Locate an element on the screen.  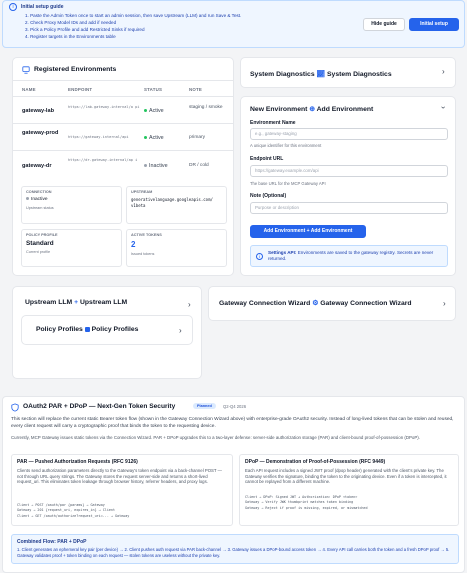
env-note: DR / cold is located at coordinates (199, 165).